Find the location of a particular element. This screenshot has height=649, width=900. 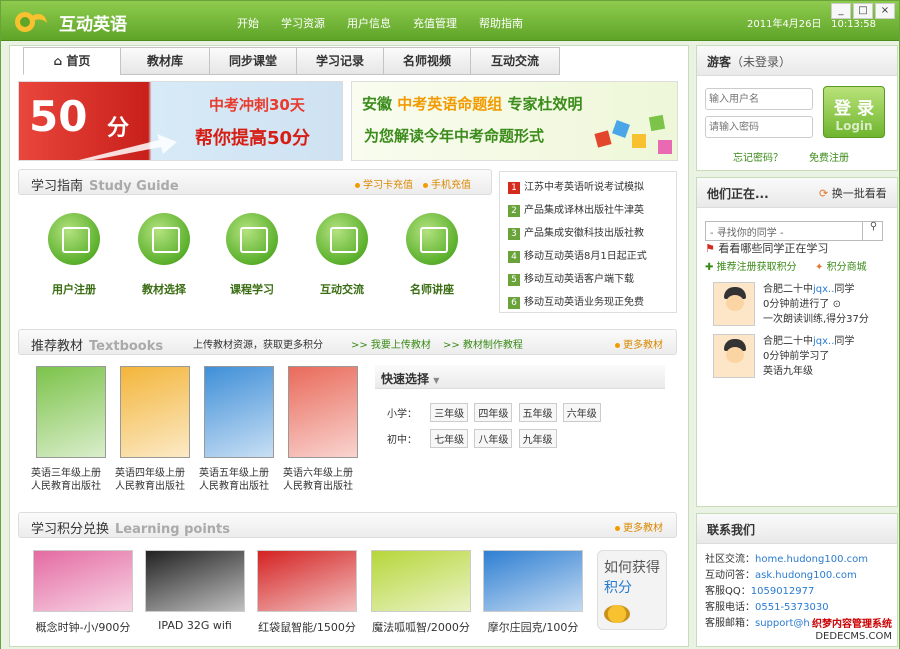

tab-sync-class: 同步课堂 is located at coordinates (253, 61).